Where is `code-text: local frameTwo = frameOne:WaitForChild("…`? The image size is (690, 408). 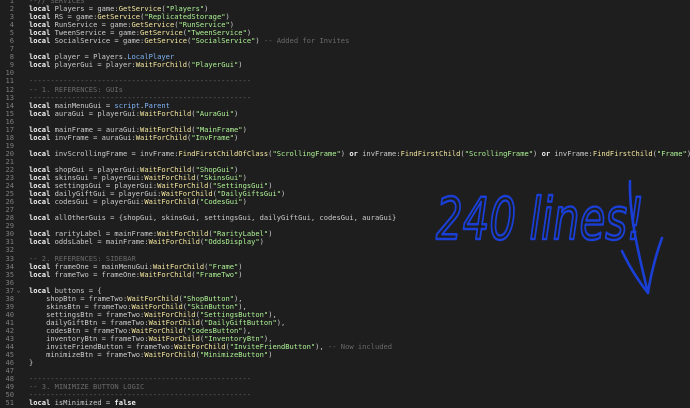 code-text: local frameTwo = frameOne:WaitForChild("… is located at coordinates (136, 274).